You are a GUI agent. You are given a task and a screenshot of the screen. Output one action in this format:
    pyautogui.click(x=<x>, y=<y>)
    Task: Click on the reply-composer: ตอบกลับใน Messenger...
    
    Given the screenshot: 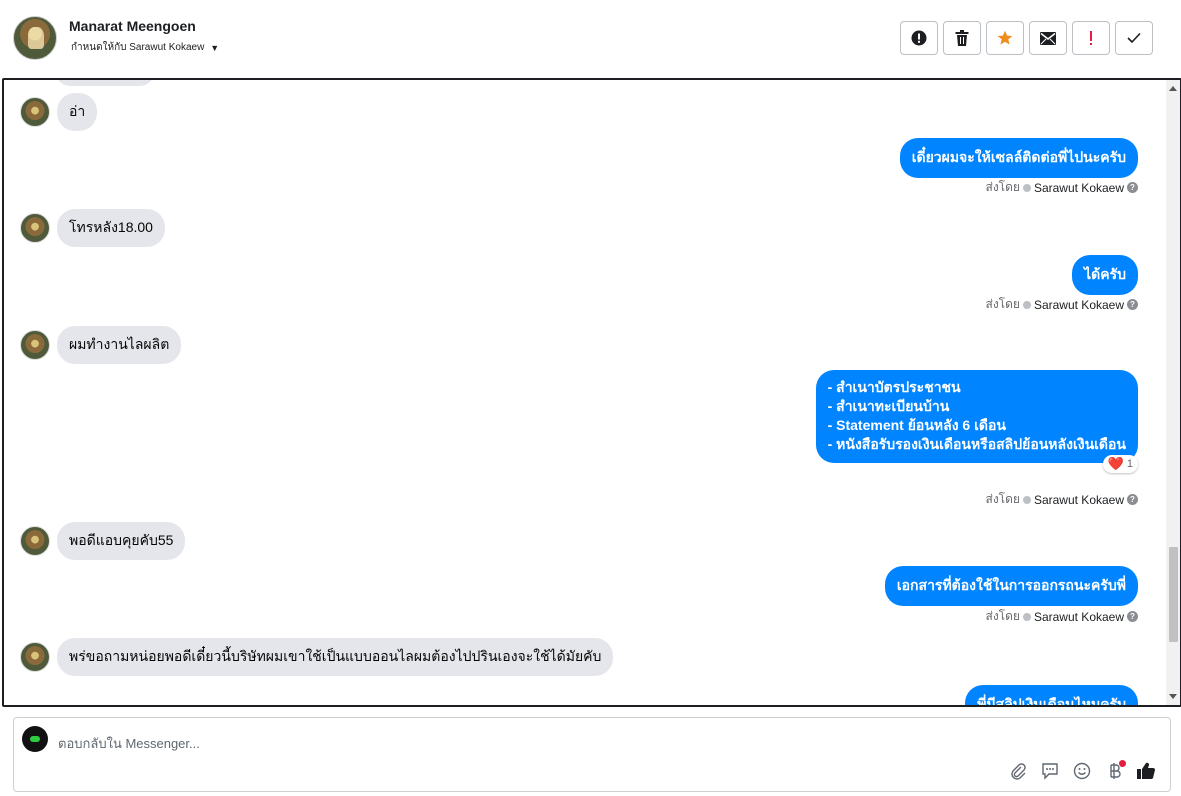 What is the action you would take?
    pyautogui.click(x=592, y=754)
    